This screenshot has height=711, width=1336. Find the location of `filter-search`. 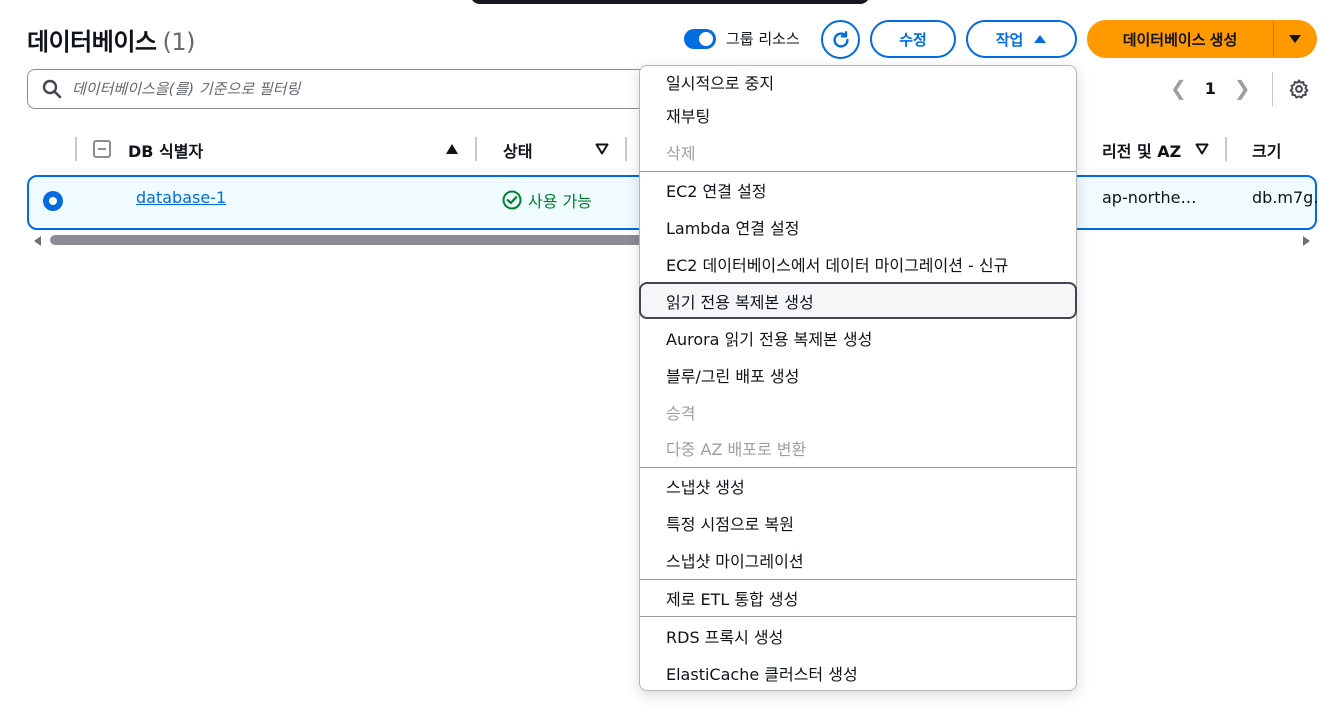

filter-search is located at coordinates (347, 89).